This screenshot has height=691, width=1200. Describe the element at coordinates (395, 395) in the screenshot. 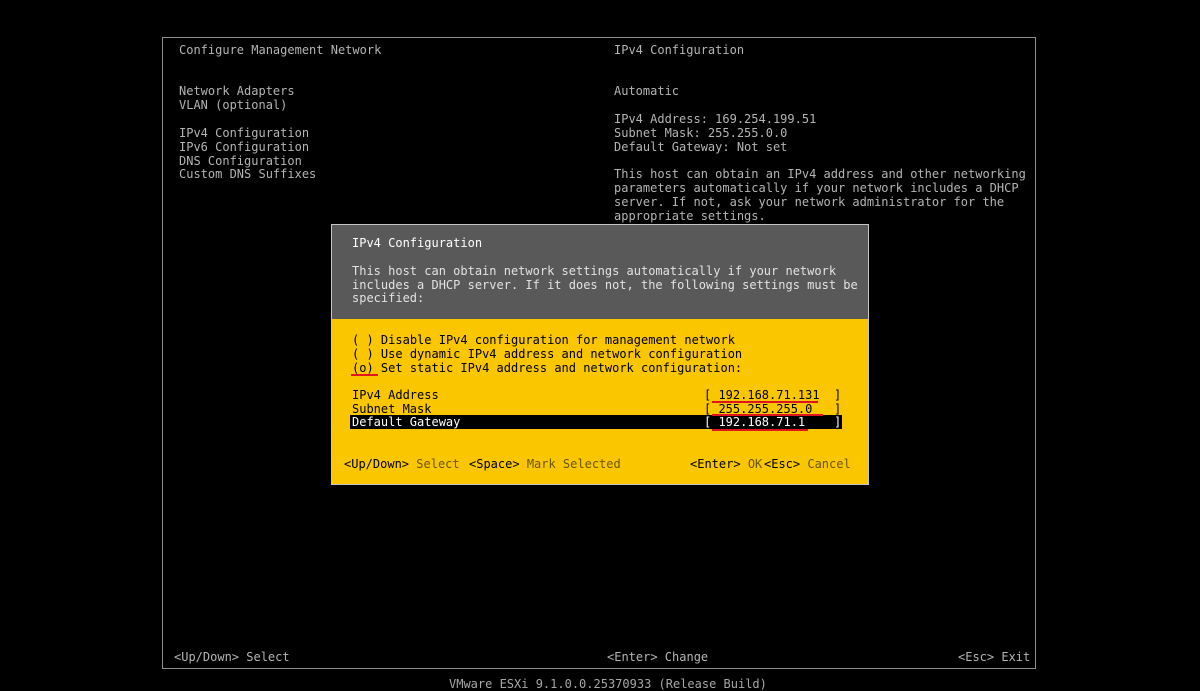

I see `ipv4-address-label: IPv4 Address` at that location.